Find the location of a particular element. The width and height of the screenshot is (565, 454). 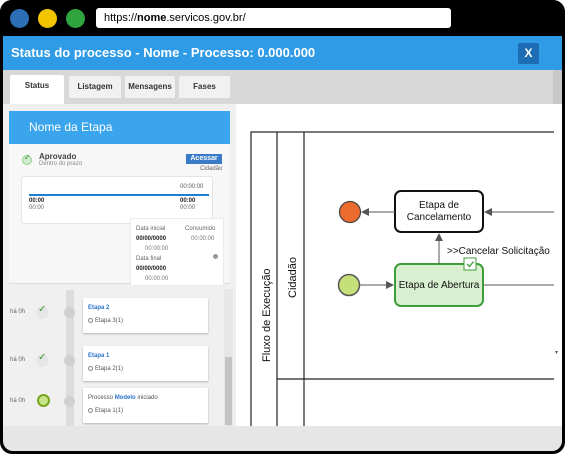

responsible-label: Cidadão is located at coordinates (211, 169).